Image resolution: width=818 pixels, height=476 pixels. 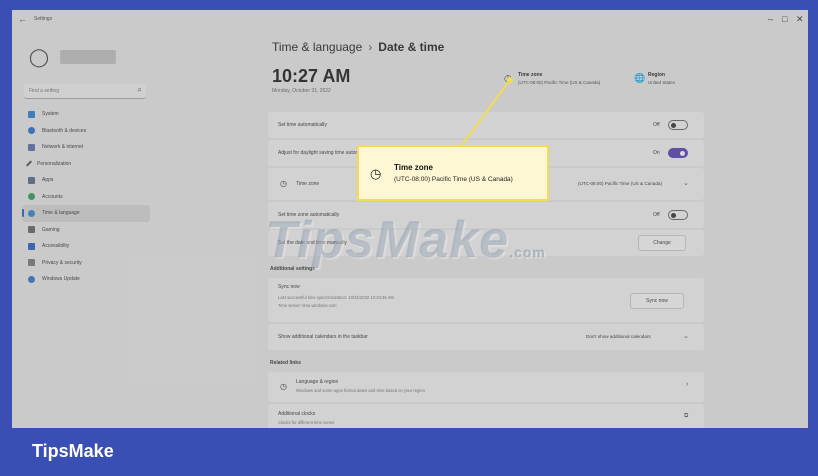 I want to click on setting-label: Set time automatically, so click(x=302, y=125).